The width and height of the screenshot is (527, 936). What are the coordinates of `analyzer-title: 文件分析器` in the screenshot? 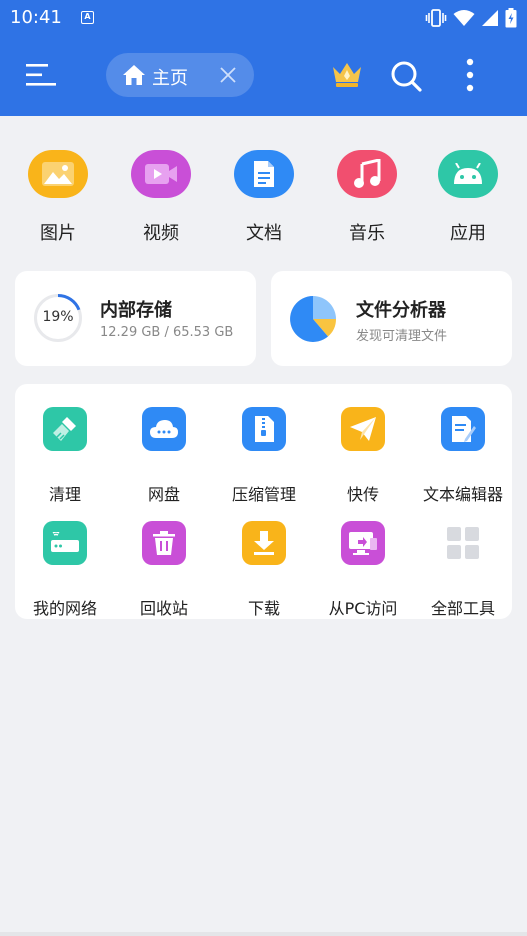 It's located at (401, 310).